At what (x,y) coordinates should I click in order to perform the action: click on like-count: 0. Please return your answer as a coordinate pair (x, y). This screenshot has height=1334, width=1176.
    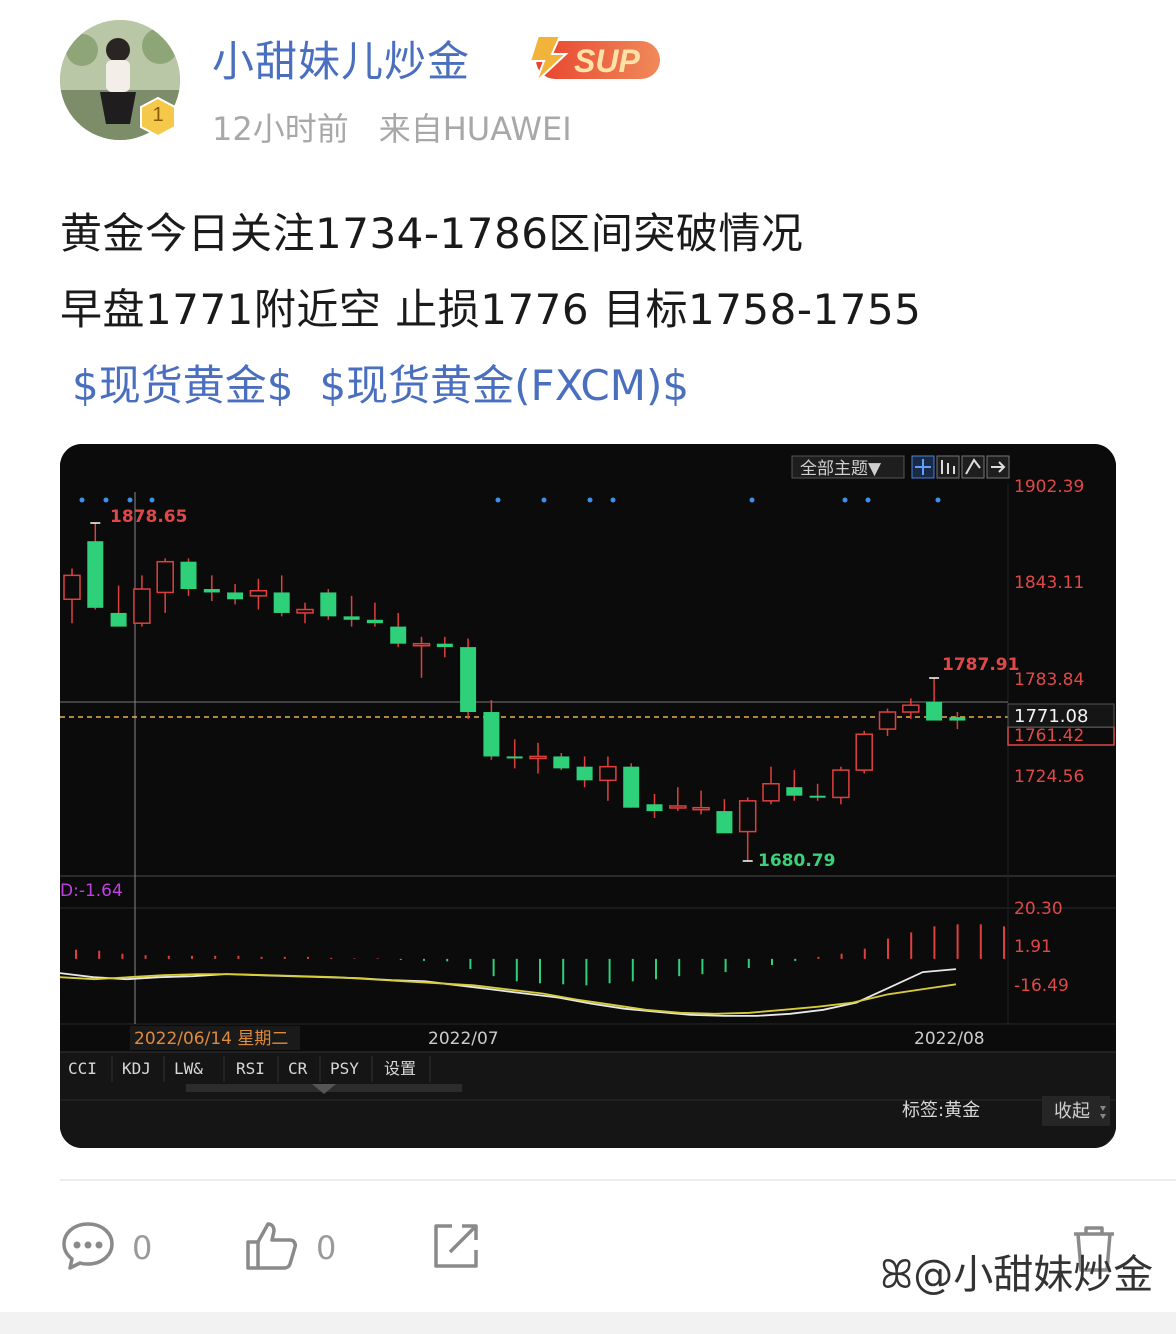
    Looking at the image, I should click on (326, 1248).